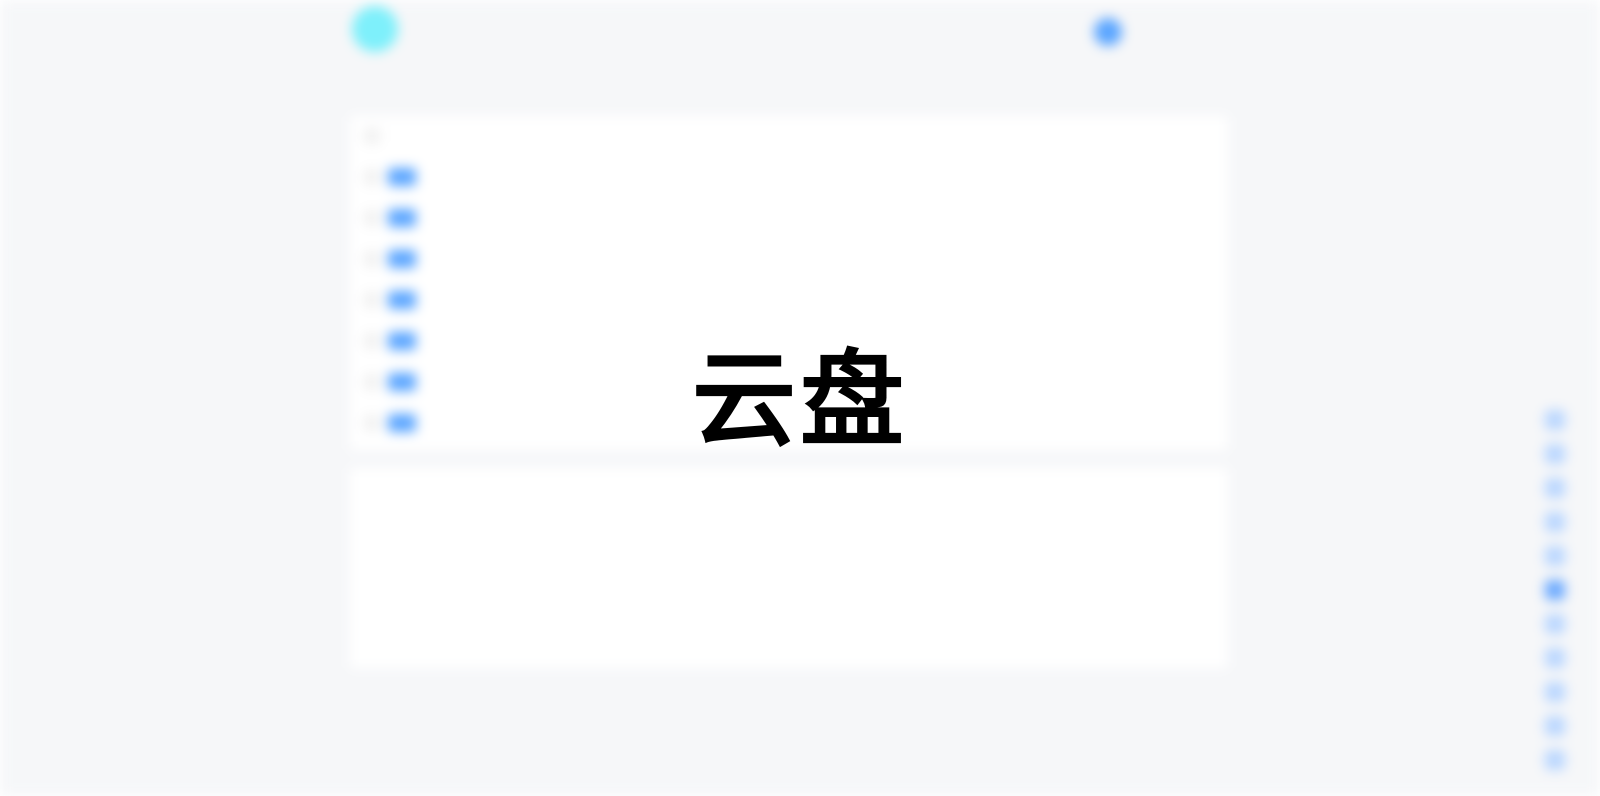  What do you see at coordinates (1108, 32) in the screenshot?
I see `avatar` at bounding box center [1108, 32].